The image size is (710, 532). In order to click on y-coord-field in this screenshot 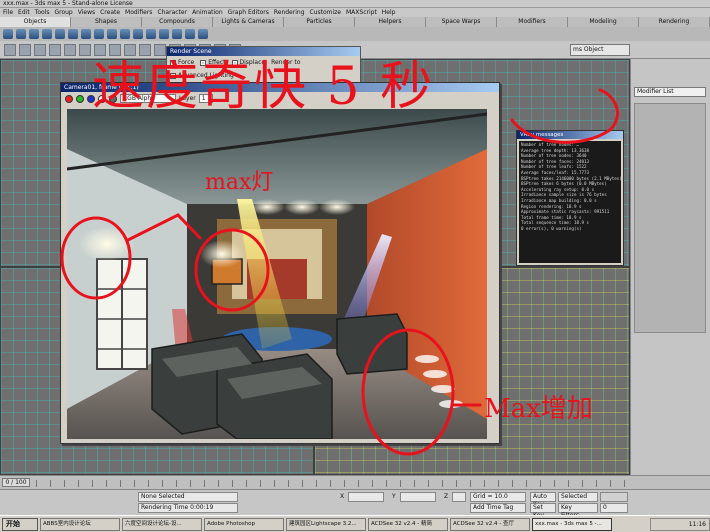, I will do `click(418, 497)`.